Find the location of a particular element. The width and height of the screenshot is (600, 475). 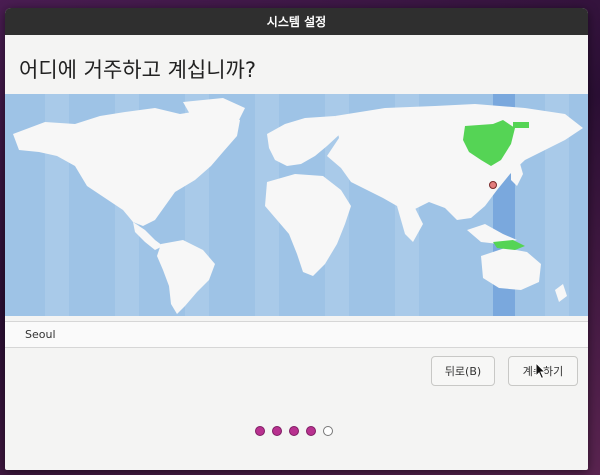

progress-dots is located at coordinates (294, 431).